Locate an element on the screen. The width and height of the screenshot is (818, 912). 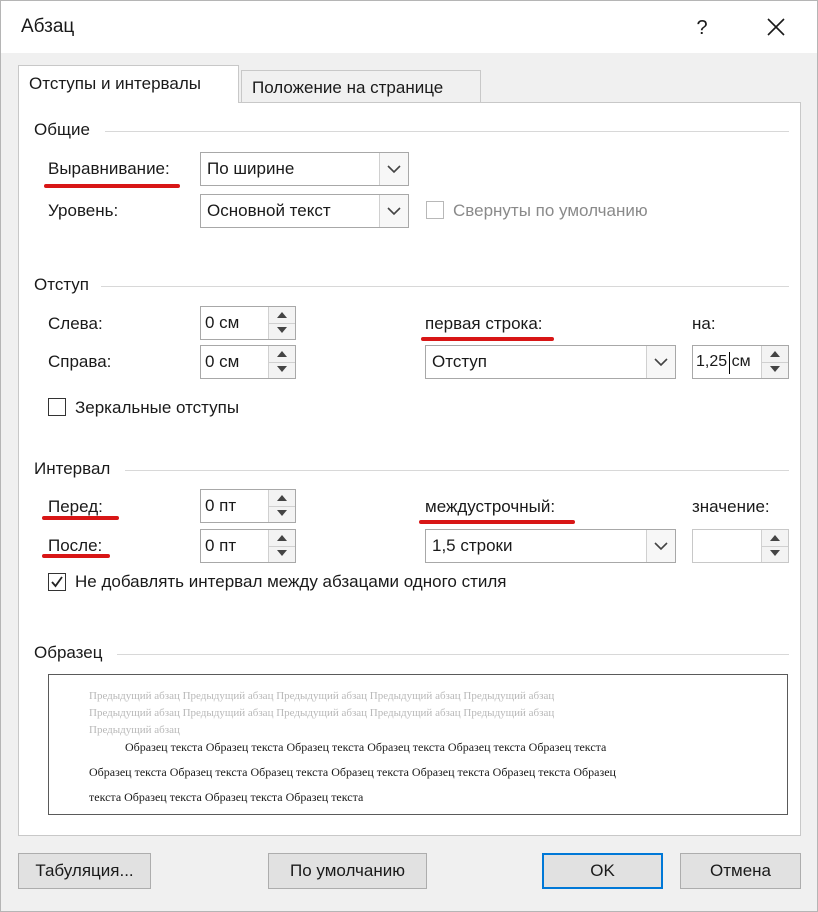
indent-by-spinner: 1,25 см is located at coordinates (740, 362).